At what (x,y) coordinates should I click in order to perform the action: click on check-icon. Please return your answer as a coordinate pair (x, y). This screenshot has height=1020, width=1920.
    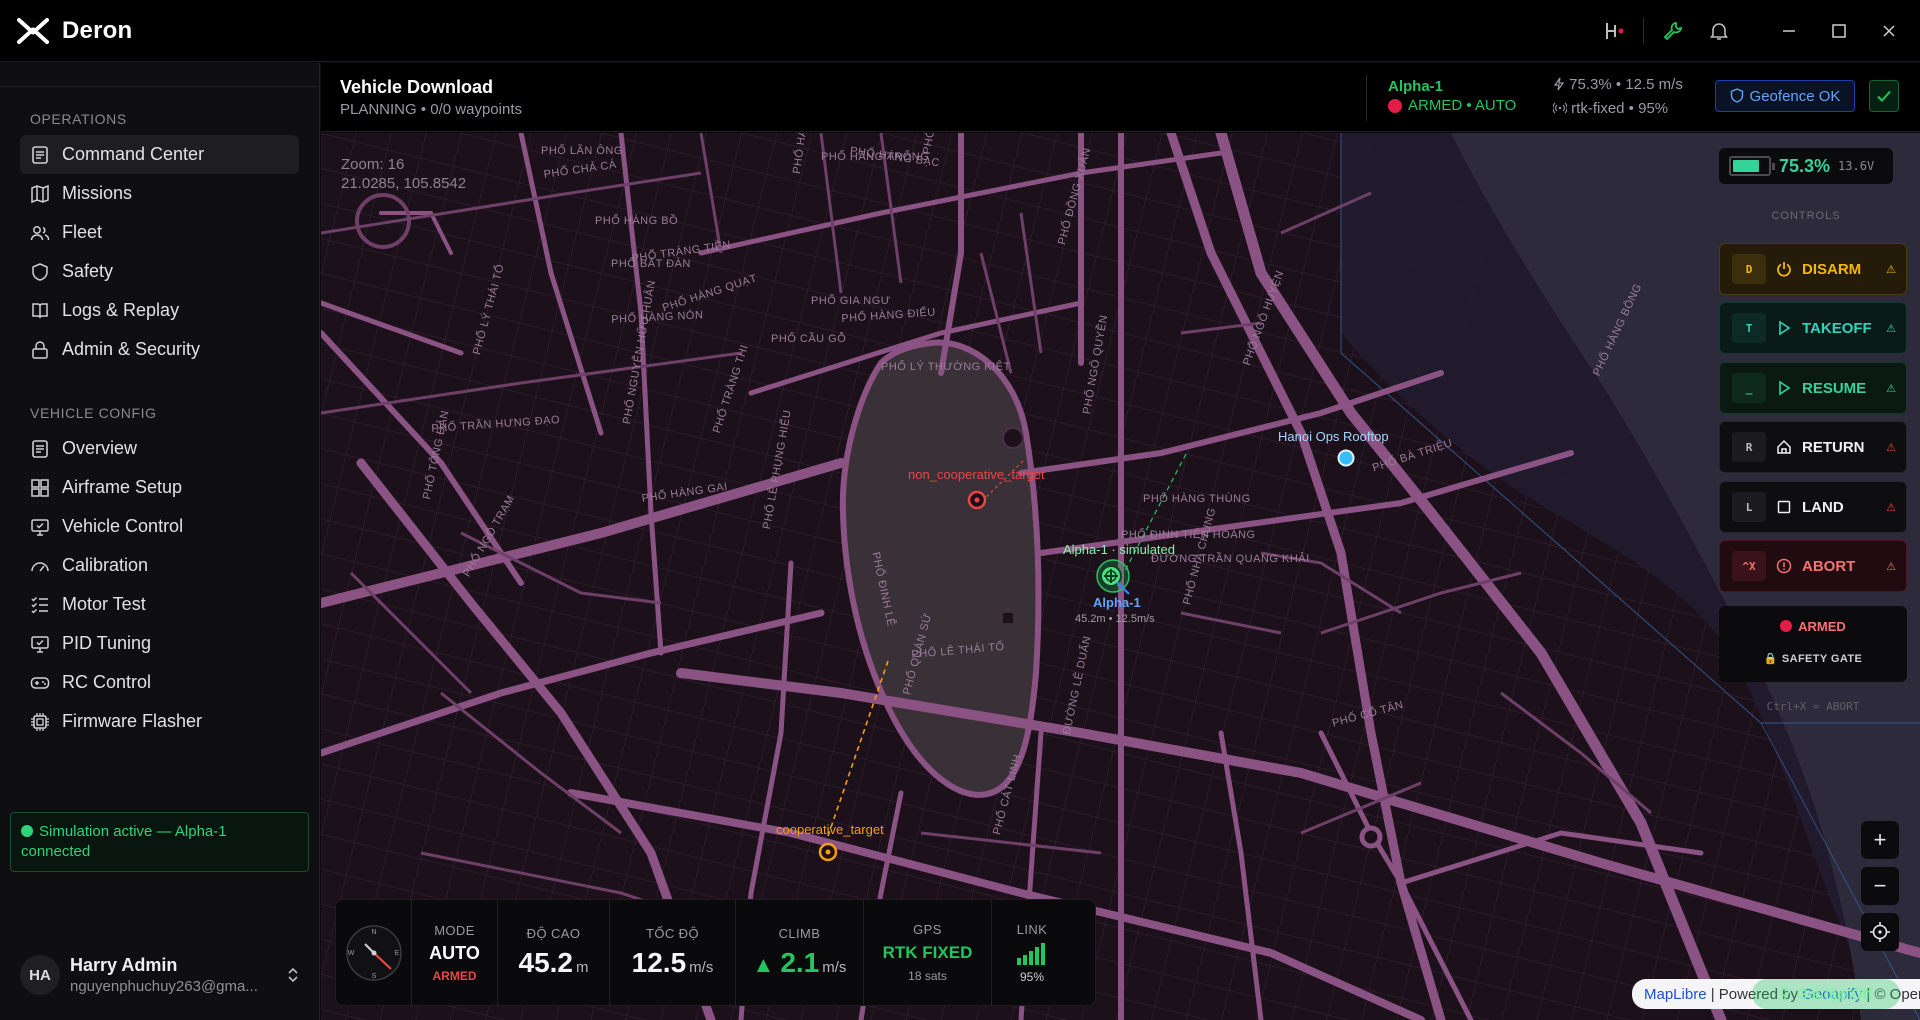
    Looking at the image, I should click on (1884, 96).